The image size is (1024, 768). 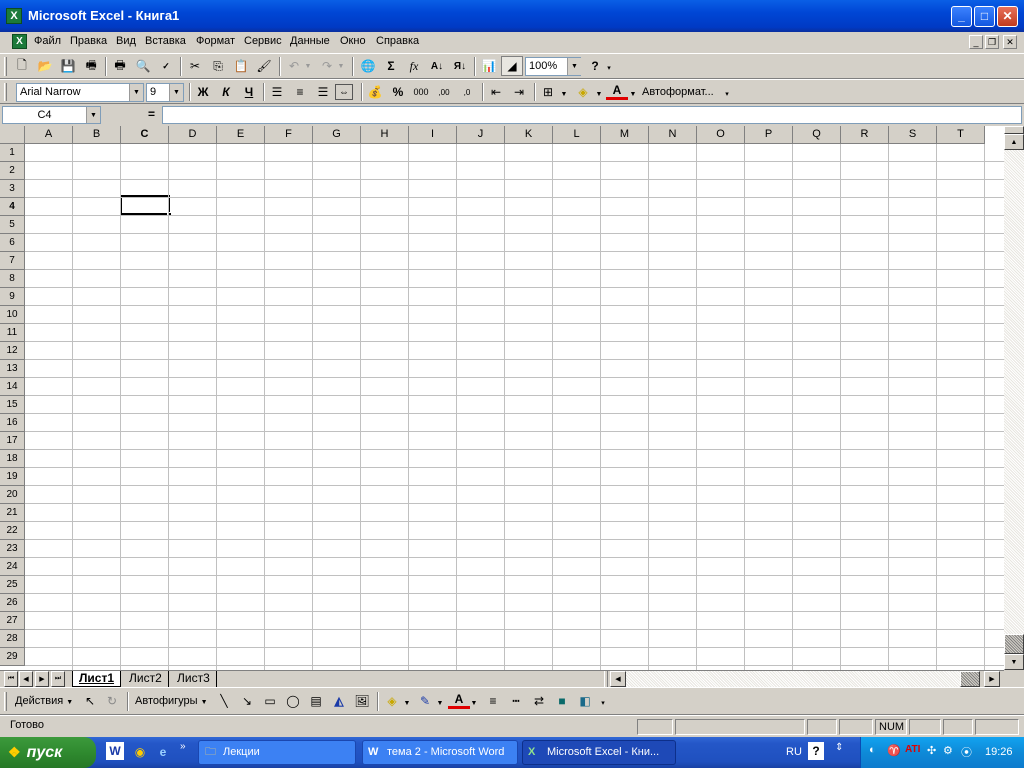 I want to click on workbook-icon: X, so click(x=19, y=41).